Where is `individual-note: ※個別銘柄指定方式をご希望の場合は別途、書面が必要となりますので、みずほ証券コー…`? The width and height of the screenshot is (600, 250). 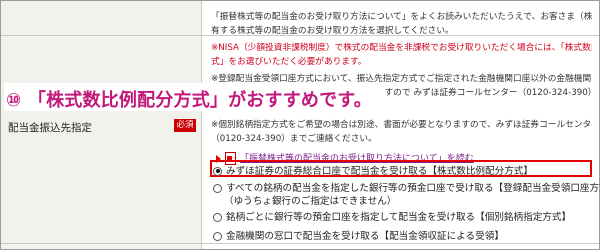 individual-note: ※個別銘柄指定方式をご希望の場合は別途、書面が必要となりますので、みずほ証券コー… is located at coordinates (401, 132).